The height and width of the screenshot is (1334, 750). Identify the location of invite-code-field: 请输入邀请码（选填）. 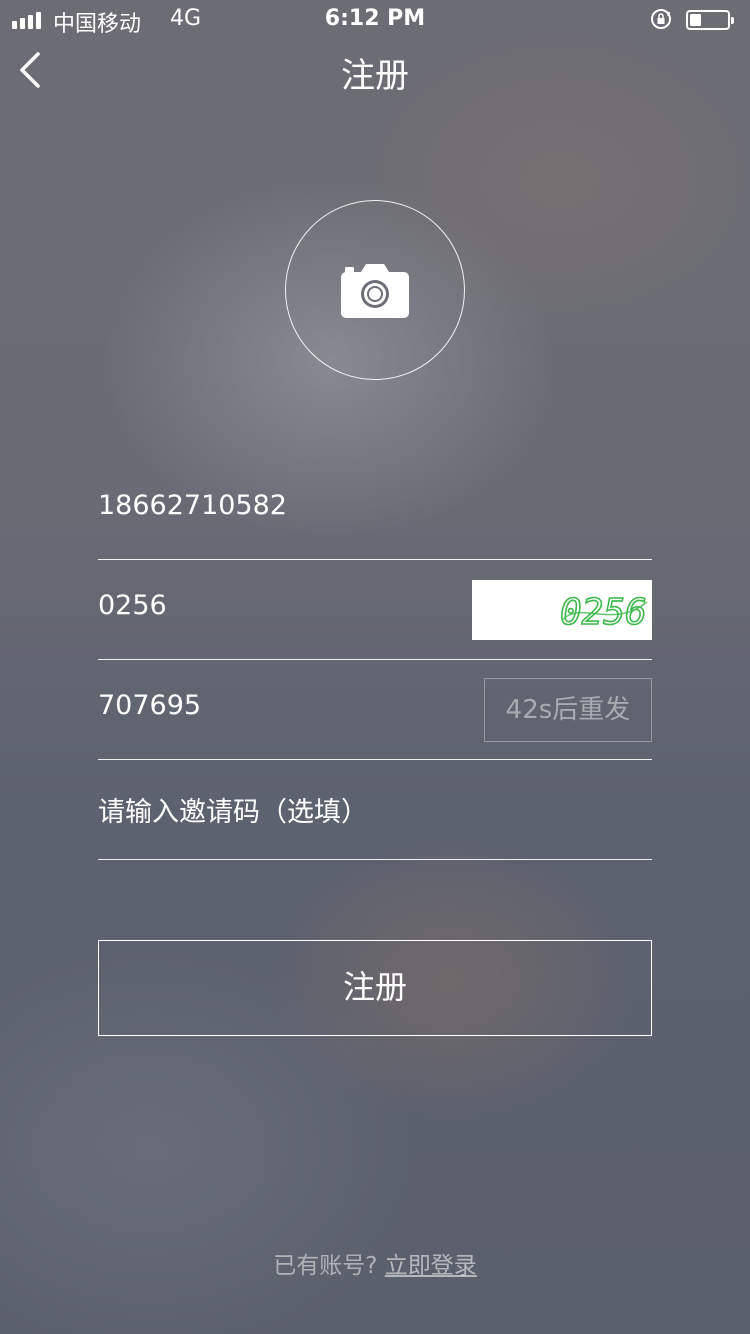
(375, 810).